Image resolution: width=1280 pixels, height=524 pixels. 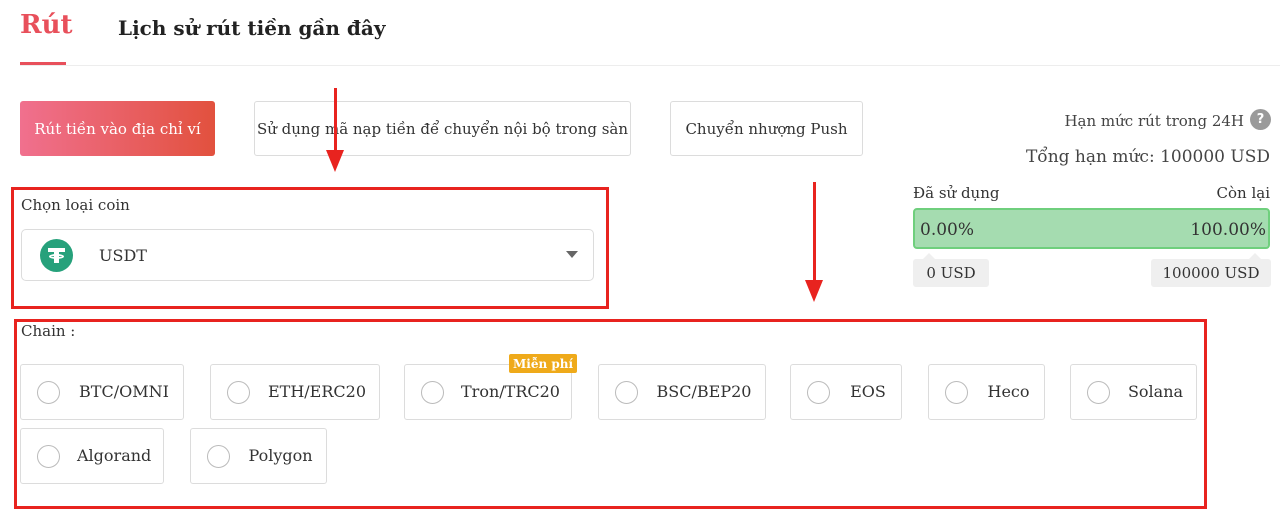 I want to click on help-icon: ?, so click(x=1260, y=119).